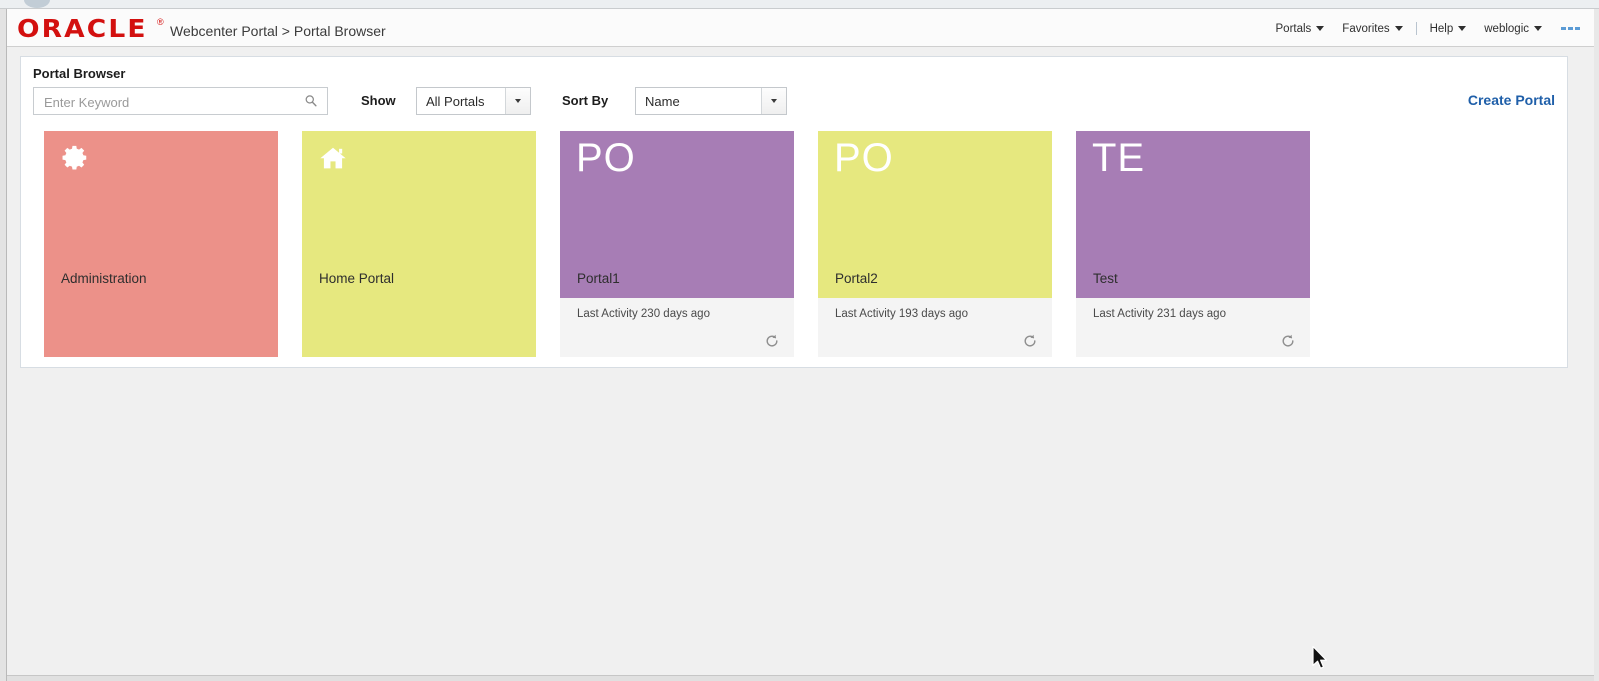 The width and height of the screenshot is (1599, 681). What do you see at coordinates (3, 345) in the screenshot?
I see `window-left-rail` at bounding box center [3, 345].